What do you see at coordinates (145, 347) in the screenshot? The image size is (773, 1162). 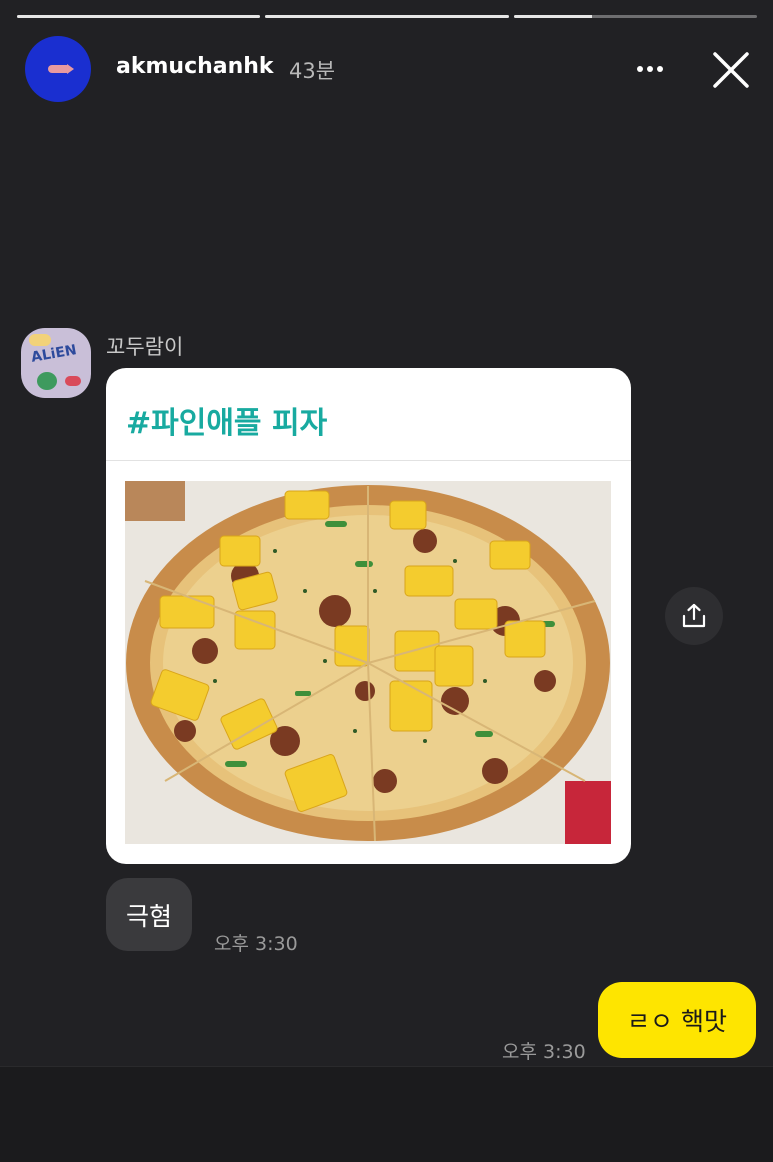 I see `sender-name: 꼬두람이` at bounding box center [145, 347].